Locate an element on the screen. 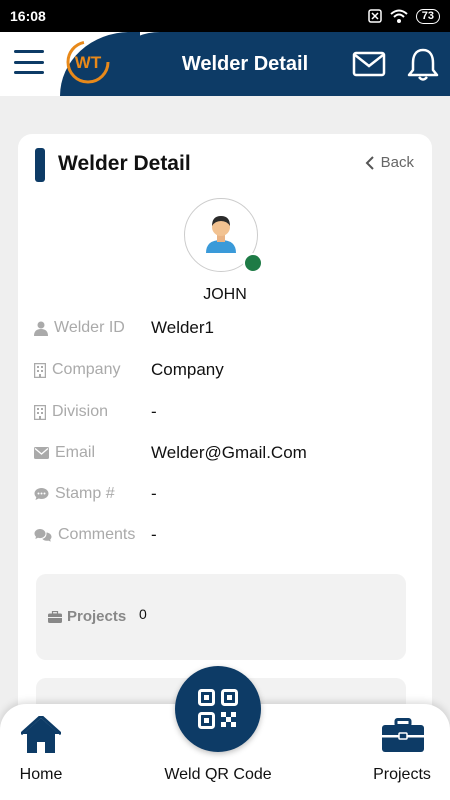 This screenshot has width=450, height=800. nav-home-label: Home is located at coordinates (41, 774).